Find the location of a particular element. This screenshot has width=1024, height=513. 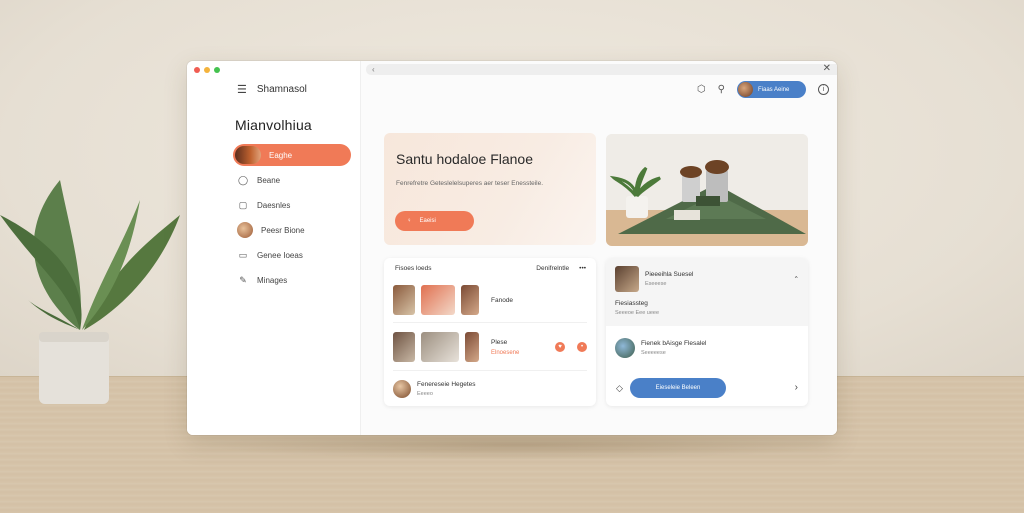

hero-button: ♀ Eaeisi is located at coordinates (434, 221).